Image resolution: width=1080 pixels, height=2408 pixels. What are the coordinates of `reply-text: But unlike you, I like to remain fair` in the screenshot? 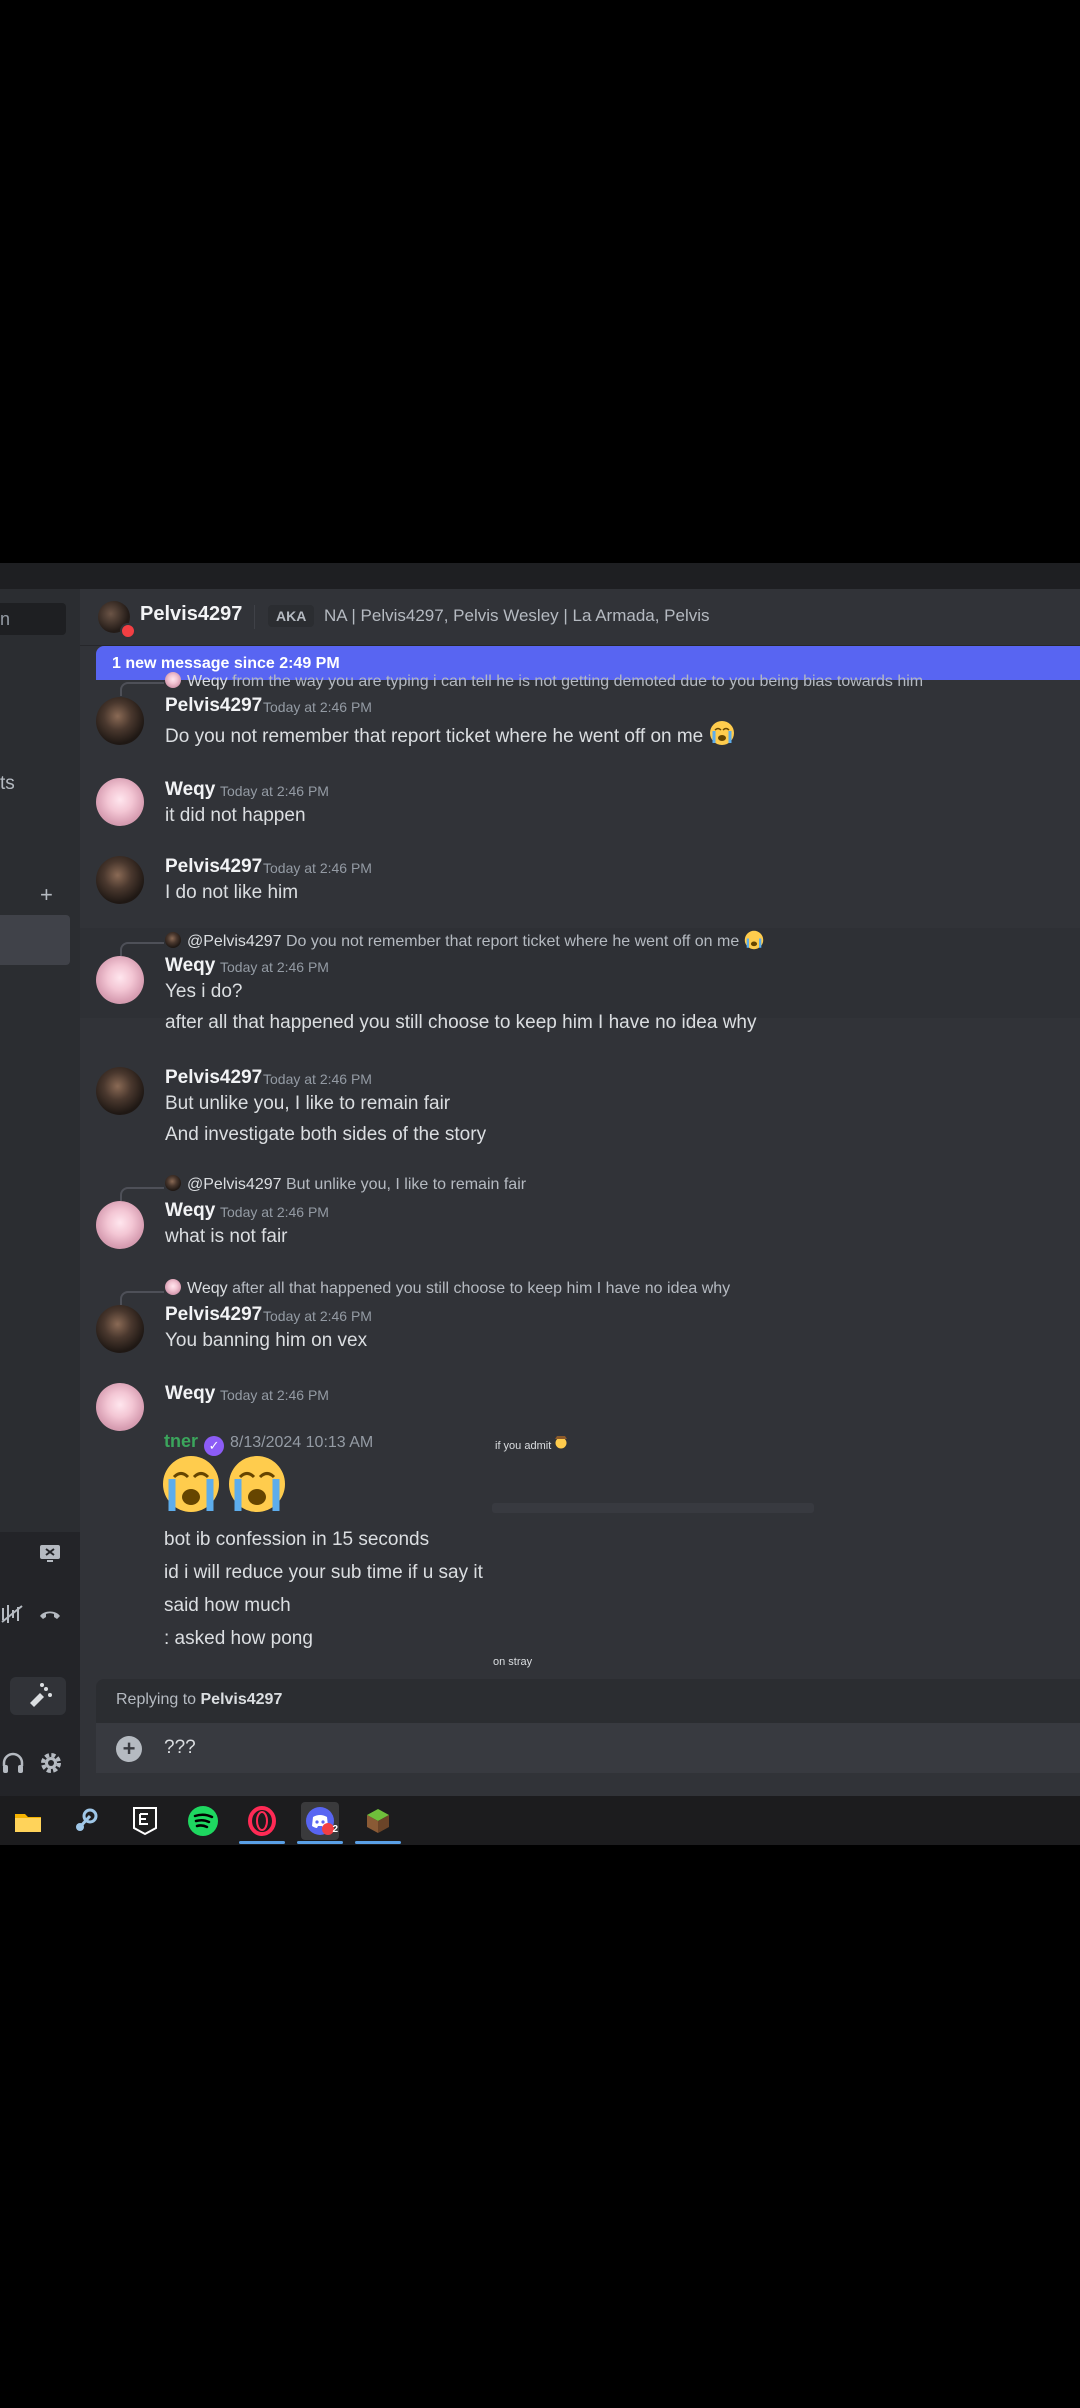 It's located at (406, 1184).